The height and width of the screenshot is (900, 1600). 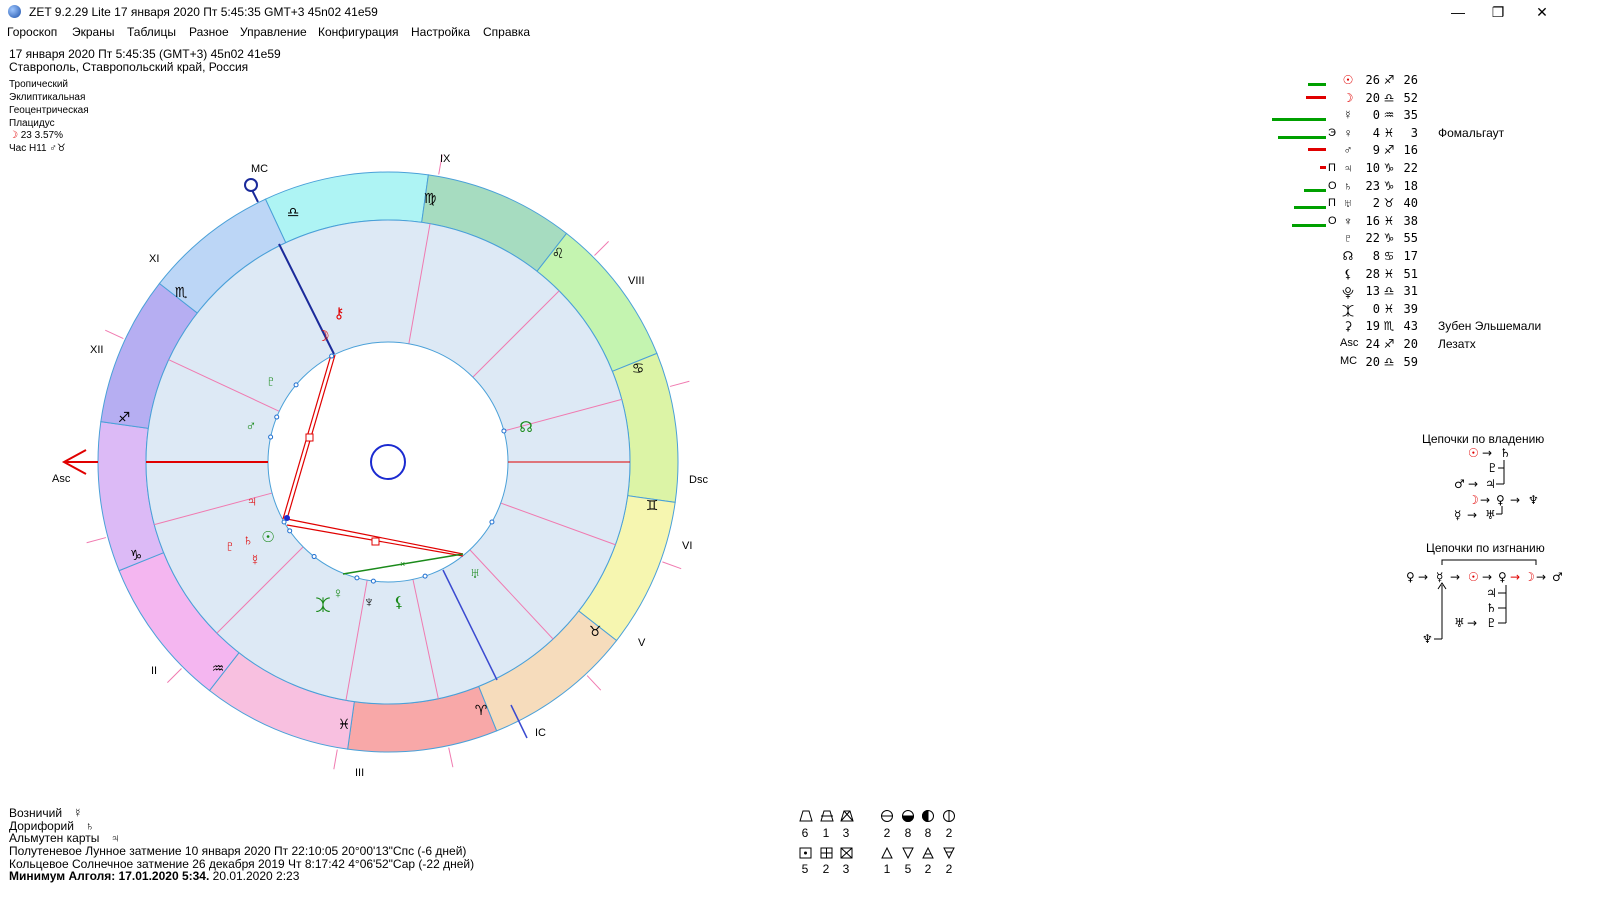 I want to click on planet-row: ☉ 26 ♐ 26, so click(x=1425, y=82).